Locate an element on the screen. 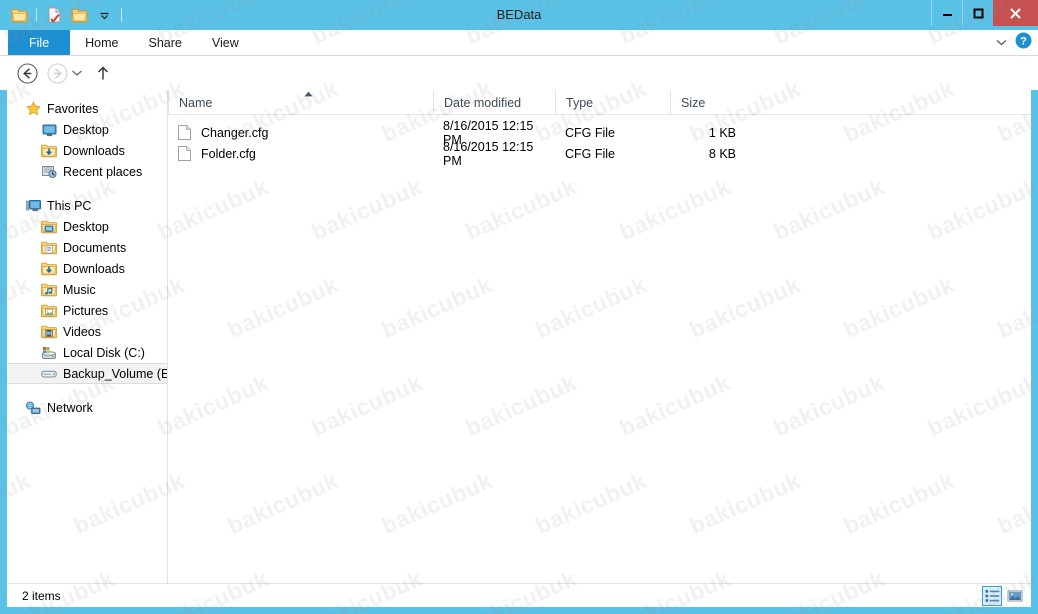 This screenshot has width=1038, height=614. sidebar-item-network: Network is located at coordinates (87, 407).